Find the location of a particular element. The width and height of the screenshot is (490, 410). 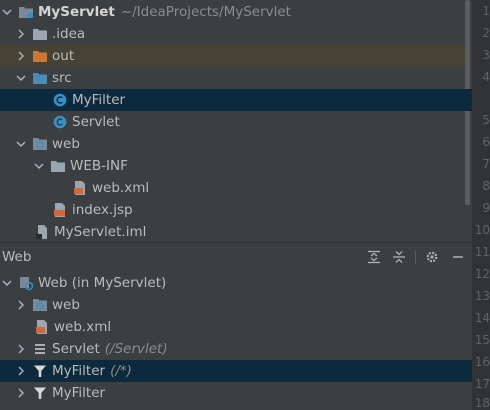

tree-item-web-xml: web.xml is located at coordinates (232, 188).